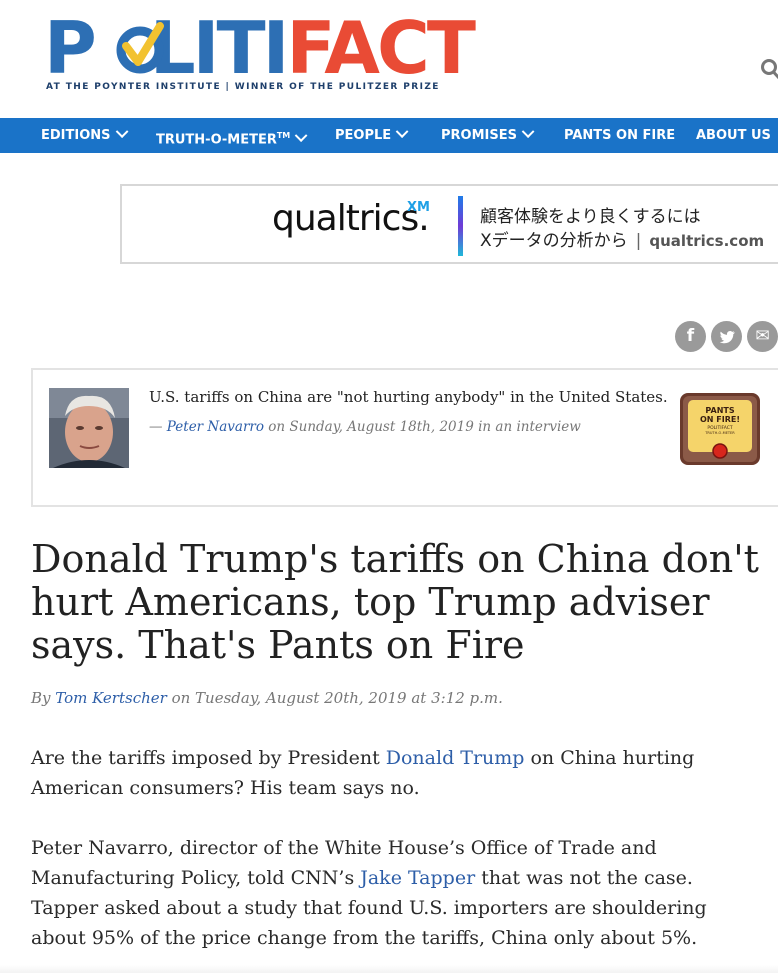  I want to click on nav-people-label: PEOPLE, so click(363, 135).